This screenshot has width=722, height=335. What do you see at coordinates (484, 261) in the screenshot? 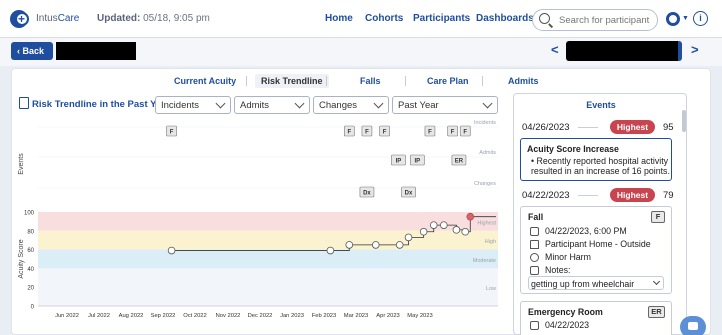
I see `band-label: Moderate` at bounding box center [484, 261].